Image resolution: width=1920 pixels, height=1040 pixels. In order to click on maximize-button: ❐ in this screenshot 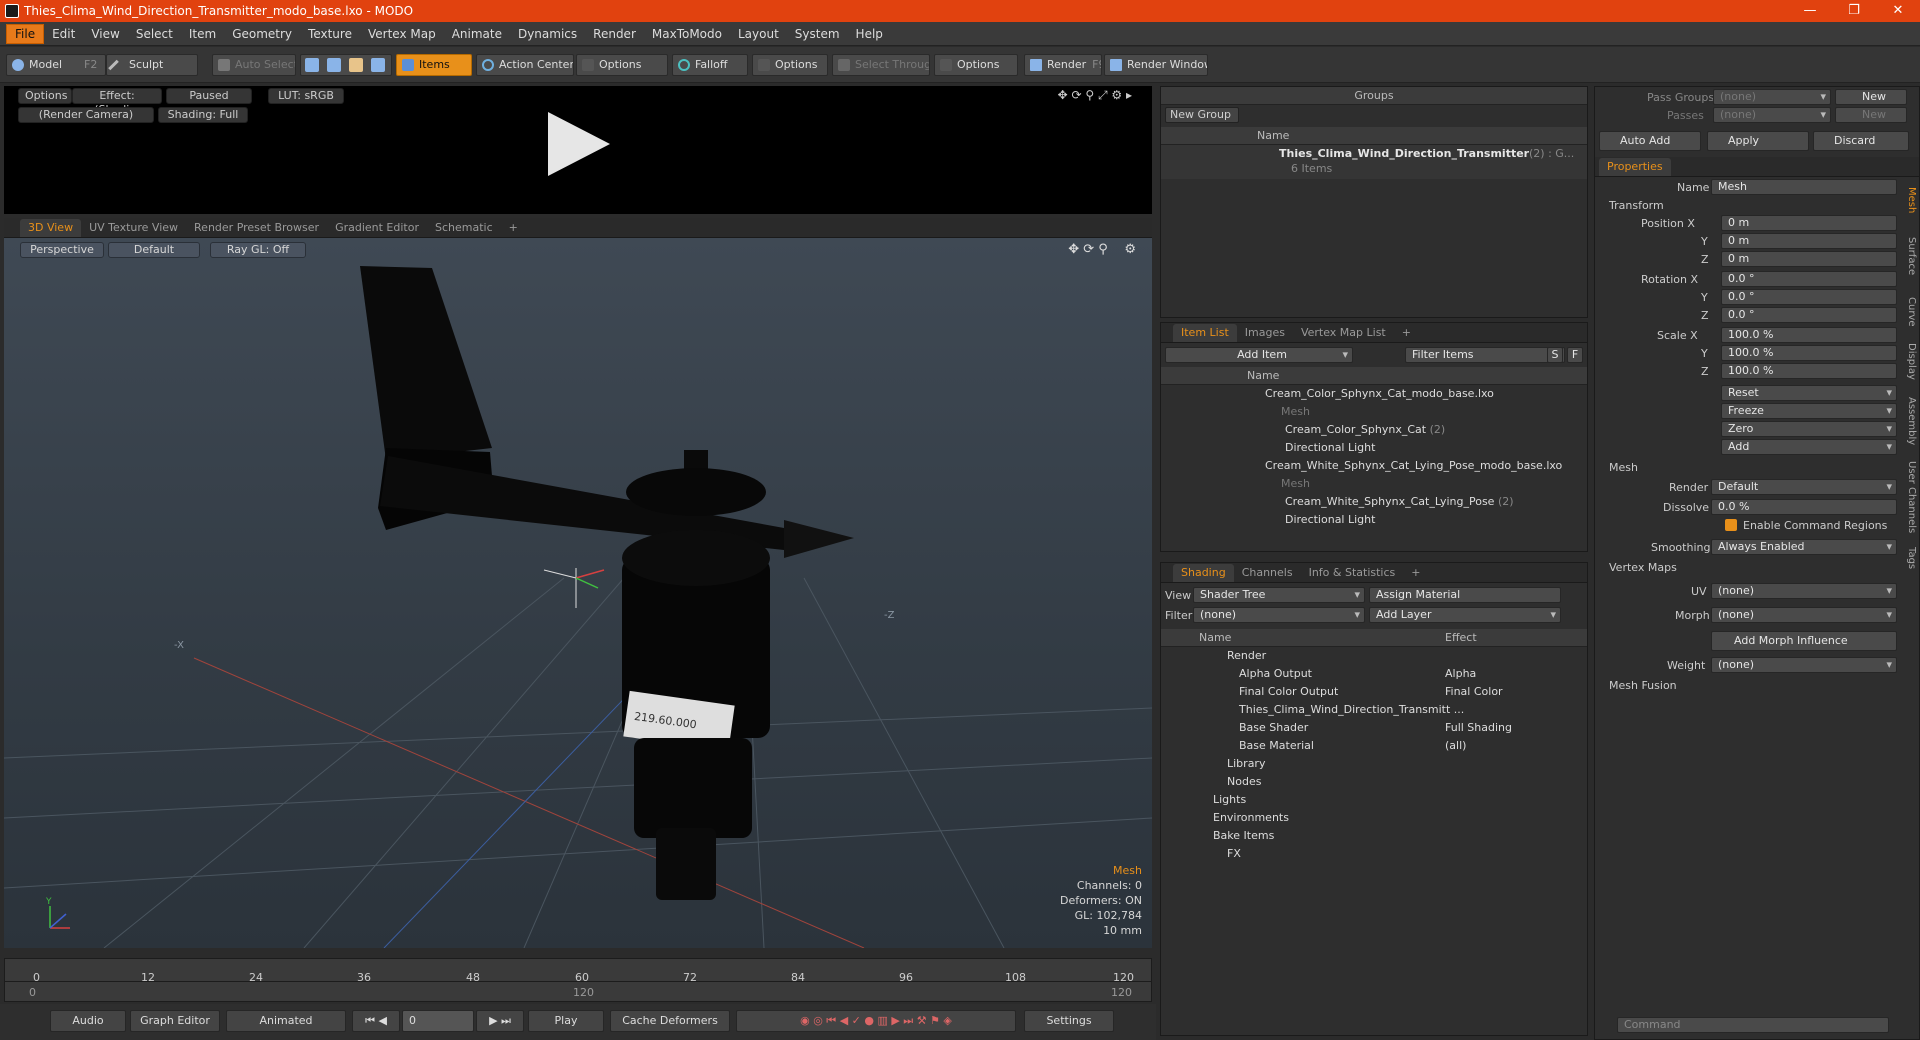, I will do `click(1854, 11)`.